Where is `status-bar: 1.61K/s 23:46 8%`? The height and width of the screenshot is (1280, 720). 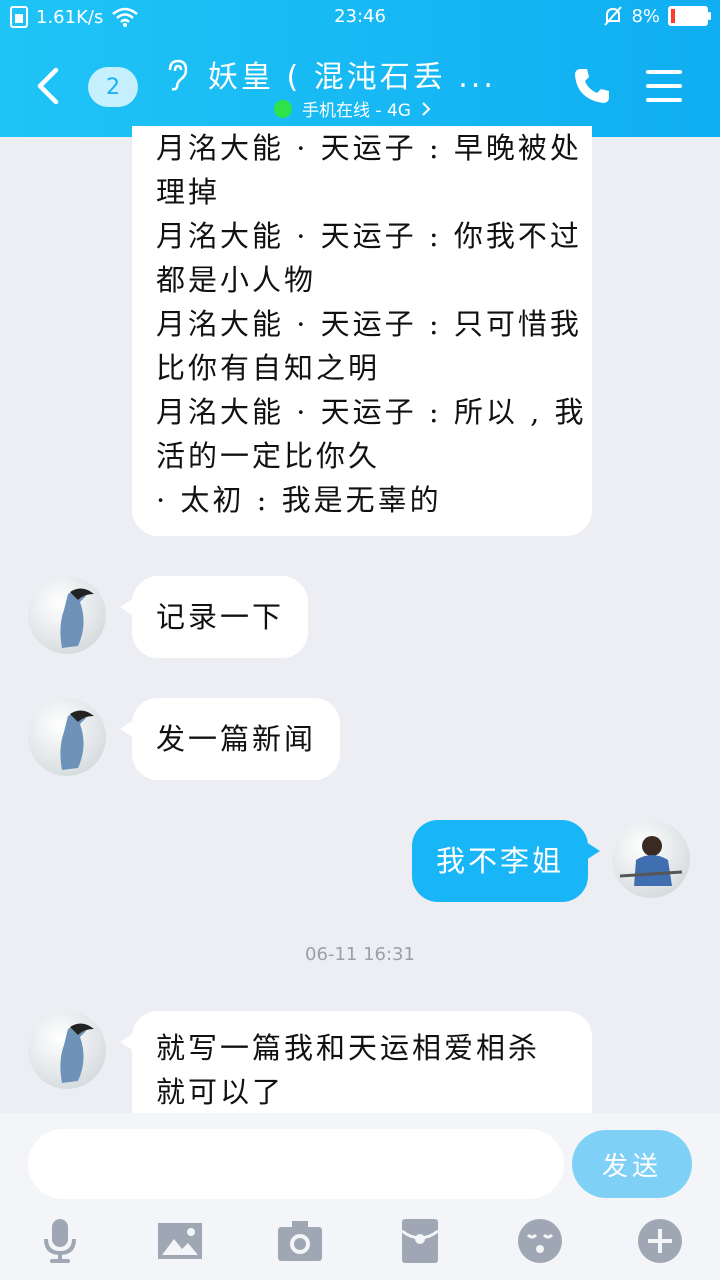
status-bar: 1.61K/s 23:46 8% is located at coordinates (360, 17).